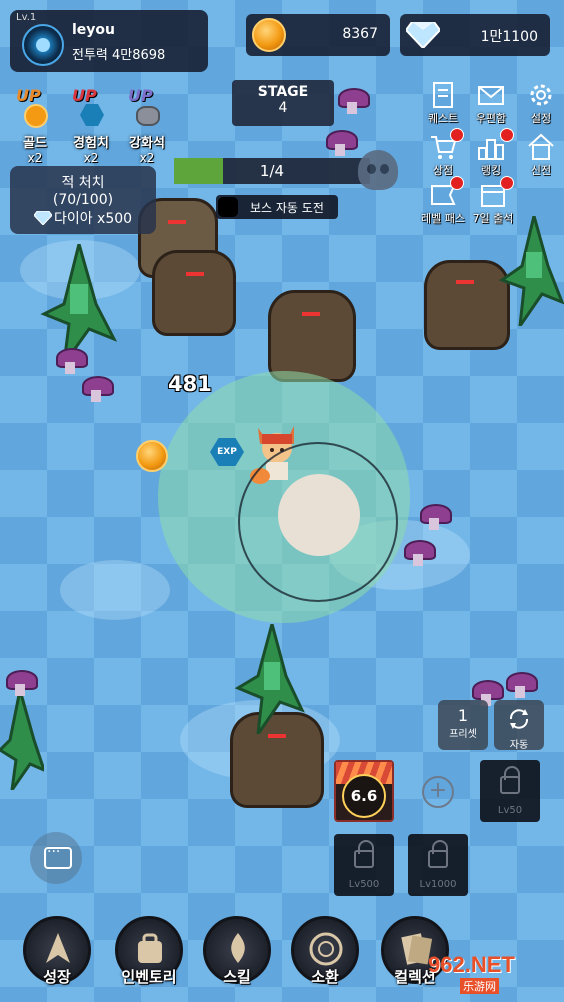 The width and height of the screenshot is (564, 1002). I want to click on menu-attendance: 7일 출석, so click(493, 201).